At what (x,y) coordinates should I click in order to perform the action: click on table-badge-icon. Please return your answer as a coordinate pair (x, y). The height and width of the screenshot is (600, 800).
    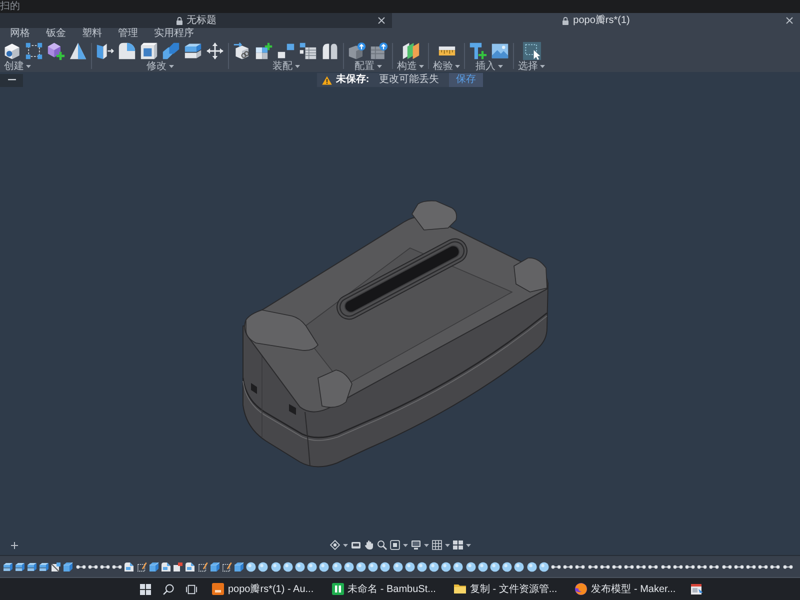
    Looking at the image, I should click on (379, 51).